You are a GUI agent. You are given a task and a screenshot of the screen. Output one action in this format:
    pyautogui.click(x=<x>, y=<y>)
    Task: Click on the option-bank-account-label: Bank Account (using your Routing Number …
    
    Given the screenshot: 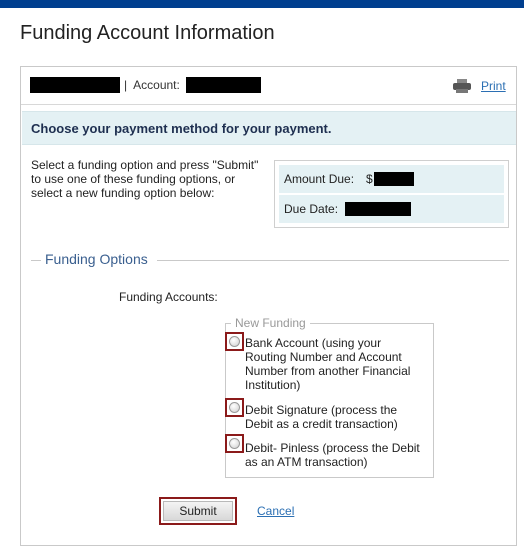 What is the action you would take?
    pyautogui.click(x=332, y=364)
    